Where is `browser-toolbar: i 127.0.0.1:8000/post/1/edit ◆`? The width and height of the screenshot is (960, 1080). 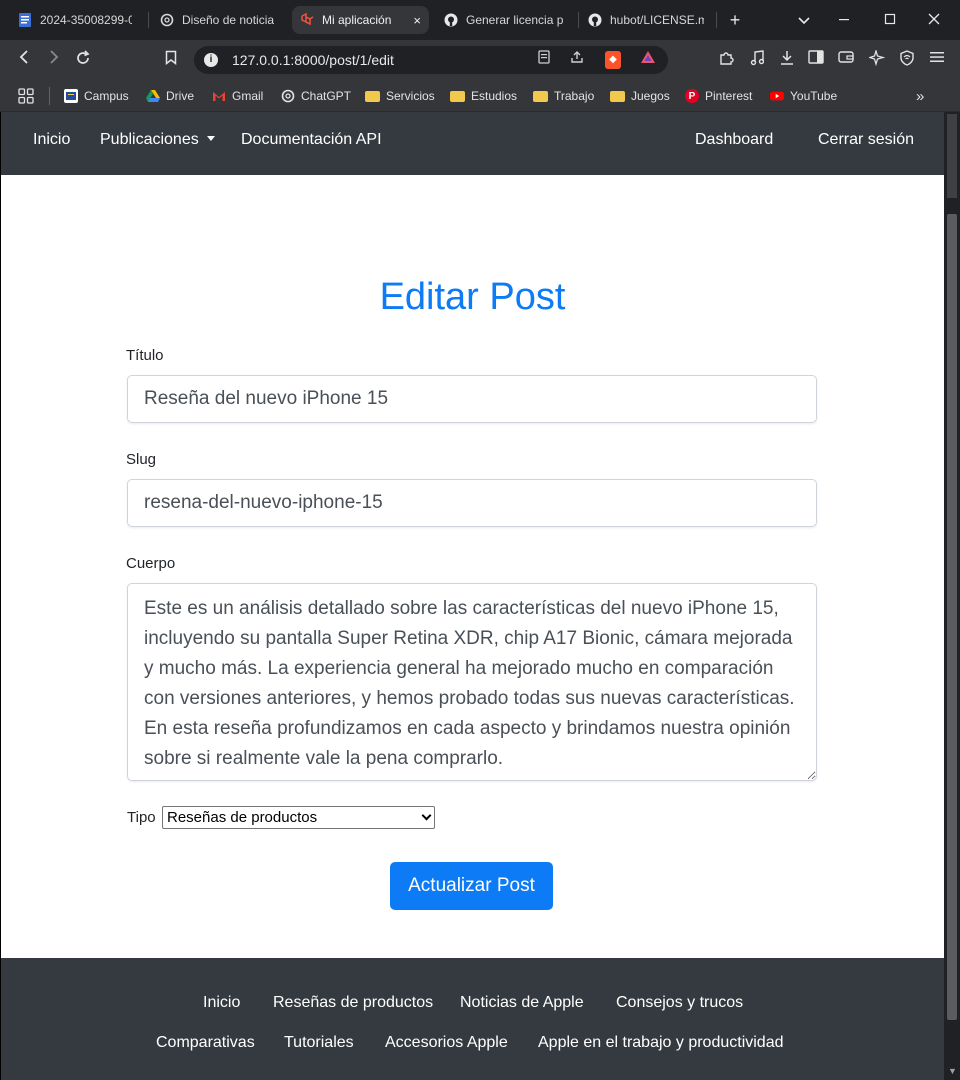
browser-toolbar: i 127.0.0.1:8000/post/1/edit ◆ is located at coordinates (480, 60).